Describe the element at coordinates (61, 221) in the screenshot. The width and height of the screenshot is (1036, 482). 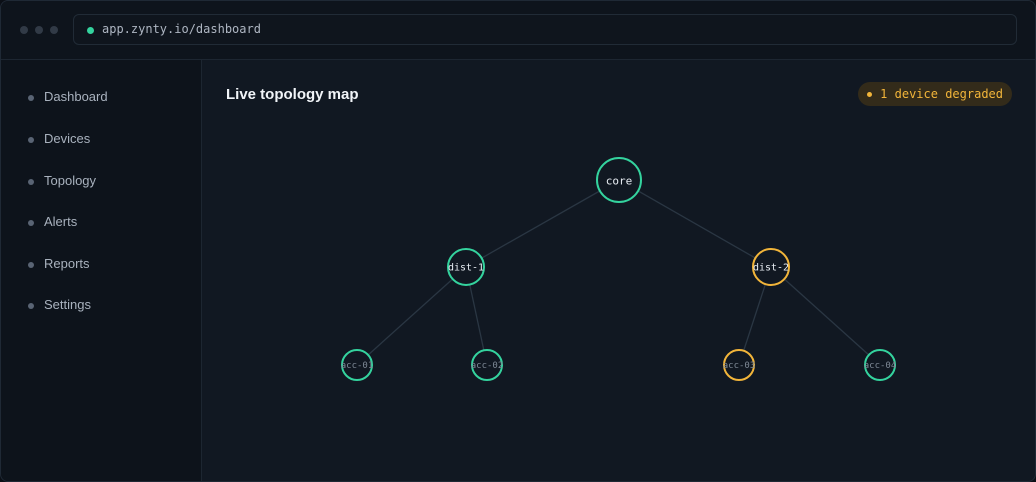
I see `sidebar-item-label: Alerts` at that location.